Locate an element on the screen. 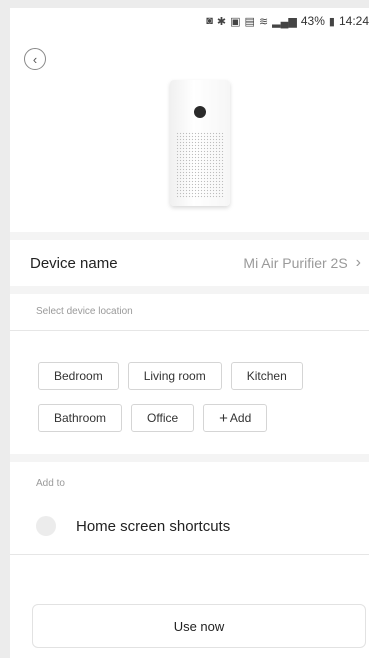 The height and width of the screenshot is (658, 369). location-chip-kitchen: Kitchen is located at coordinates (266, 376).